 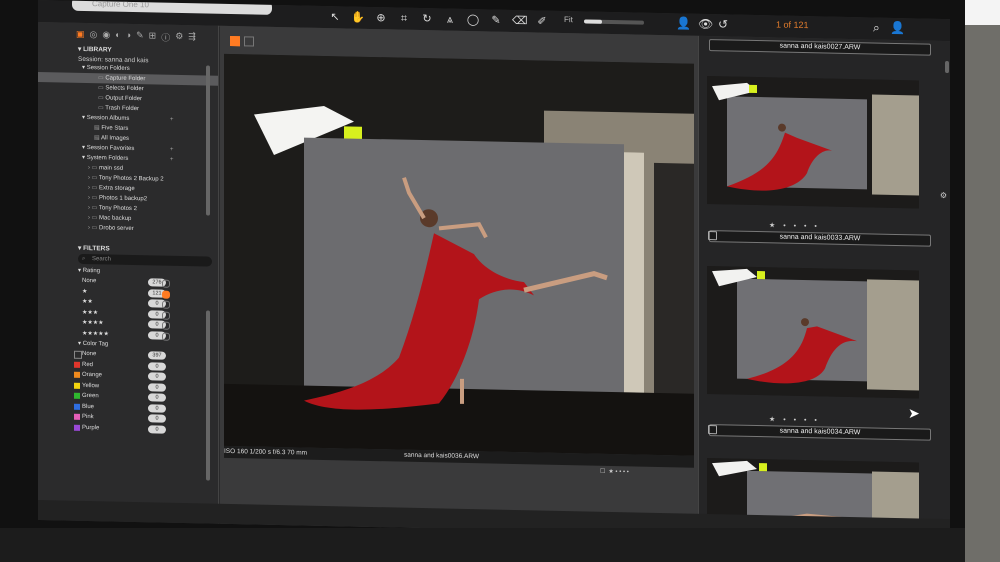 I want to click on eye-icon: 👁, so click(x=705, y=24).